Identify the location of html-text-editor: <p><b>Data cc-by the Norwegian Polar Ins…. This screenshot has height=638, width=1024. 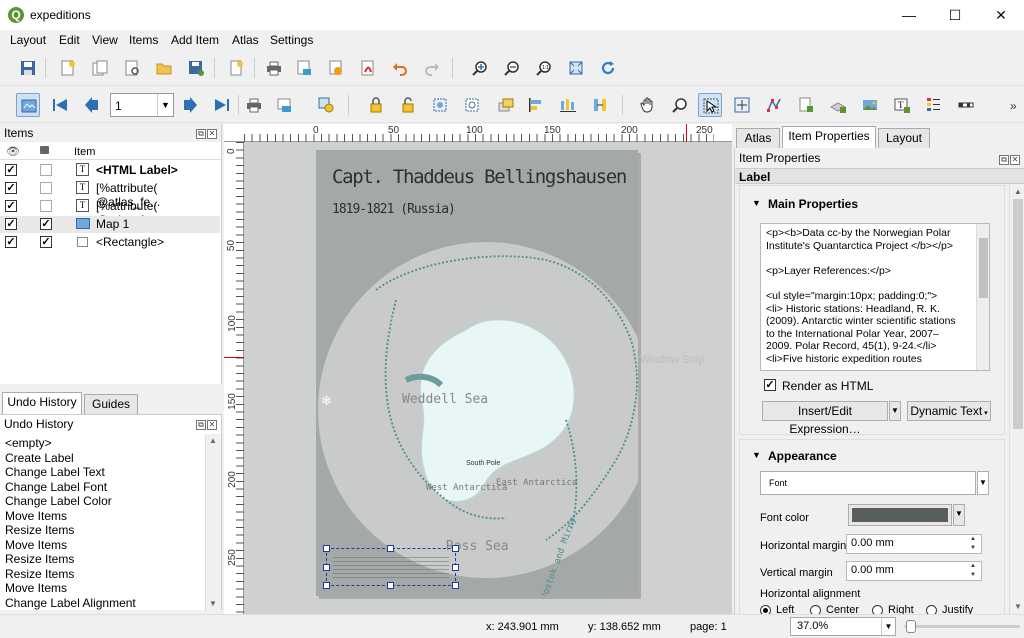
(875, 297).